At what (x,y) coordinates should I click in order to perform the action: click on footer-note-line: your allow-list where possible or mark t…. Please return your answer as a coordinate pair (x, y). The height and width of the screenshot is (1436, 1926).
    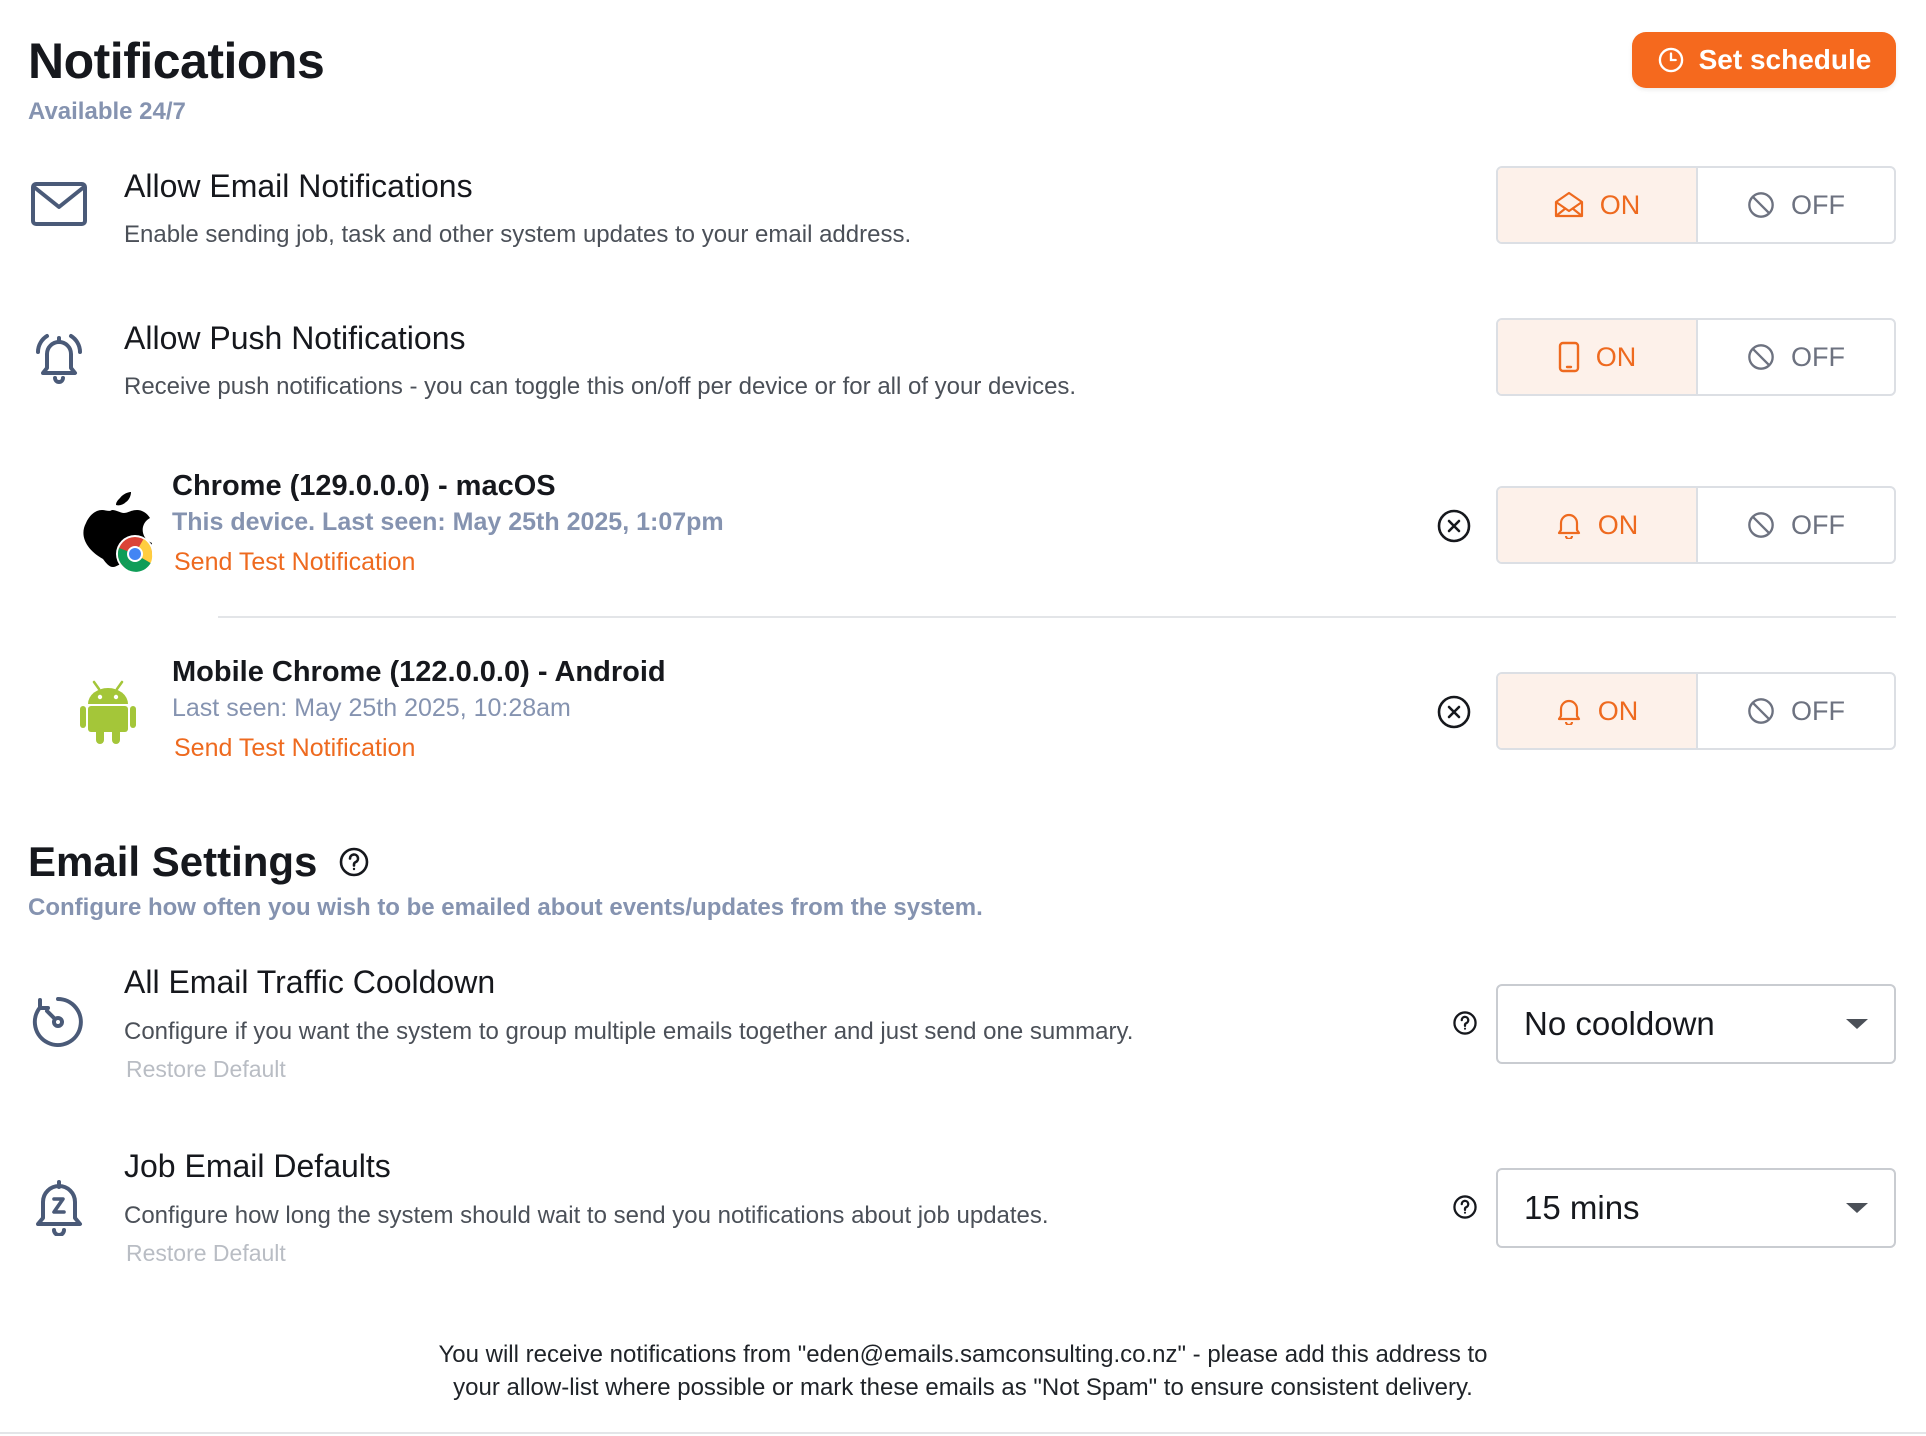
    Looking at the image, I should click on (963, 1387).